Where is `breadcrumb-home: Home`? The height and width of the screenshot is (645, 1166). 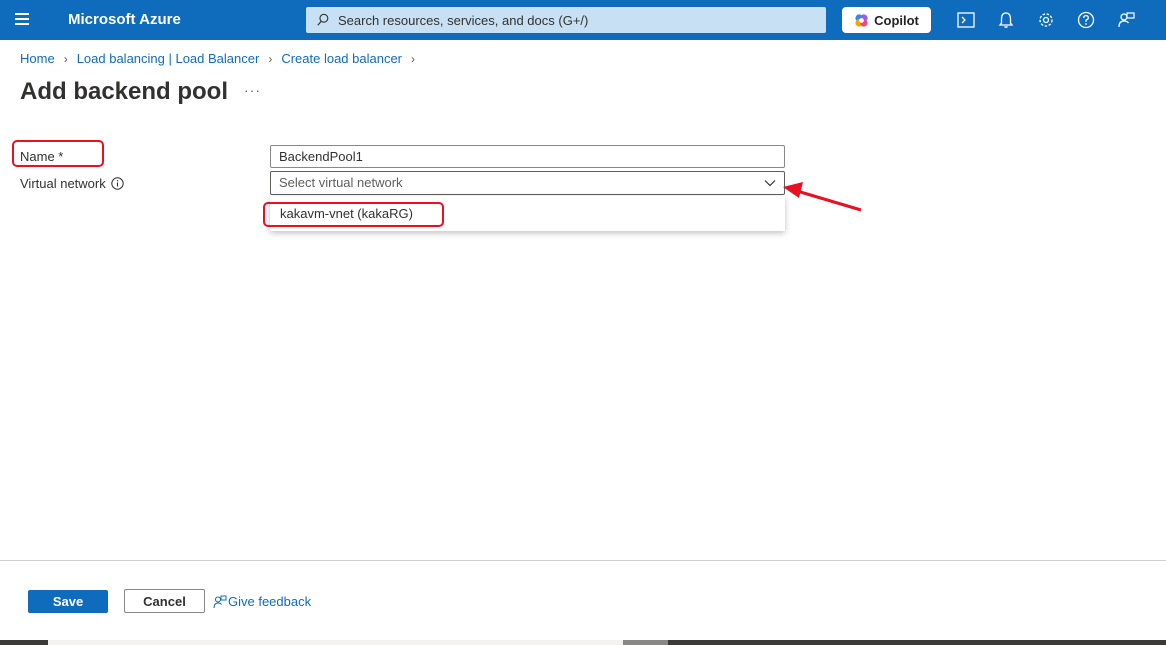
breadcrumb-home: Home is located at coordinates (37, 58).